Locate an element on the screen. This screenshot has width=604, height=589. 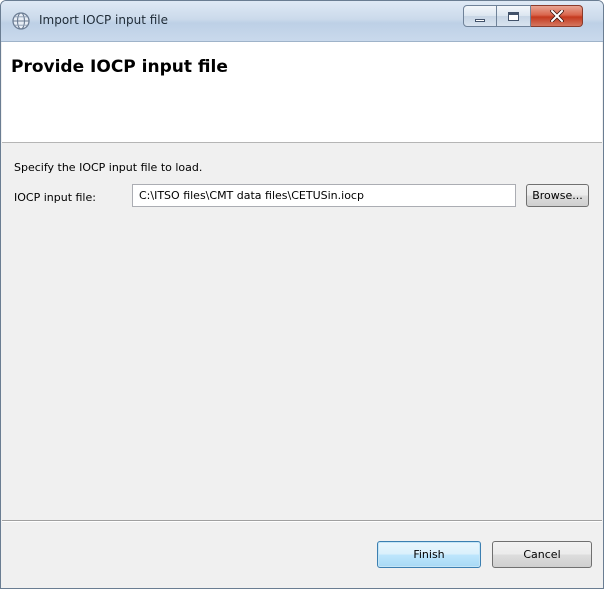
instruction-text: Specify the IOCP input file to load. is located at coordinates (108, 167).